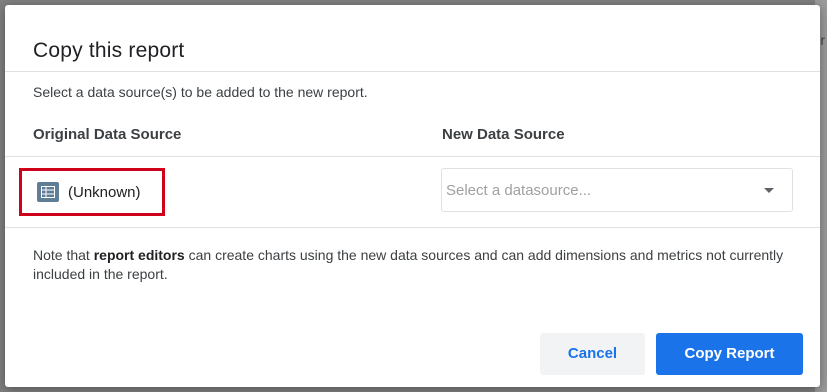 This screenshot has height=392, width=827. What do you see at coordinates (107, 134) in the screenshot?
I see `original-data-source-header: Original Data Source` at bounding box center [107, 134].